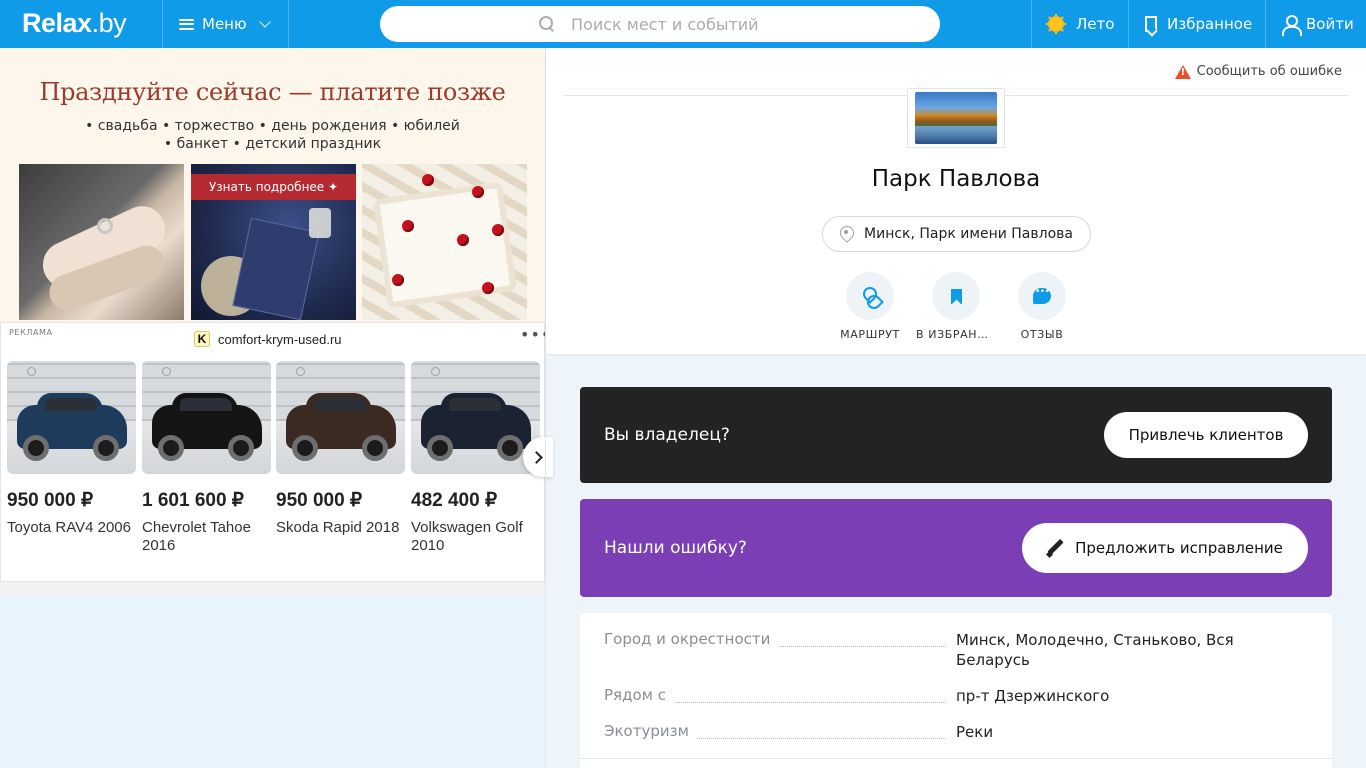 Image resolution: width=1366 pixels, height=768 pixels. Describe the element at coordinates (196, 536) in the screenshot. I see `car-name: Chevrolet Tahoe 2016` at that location.